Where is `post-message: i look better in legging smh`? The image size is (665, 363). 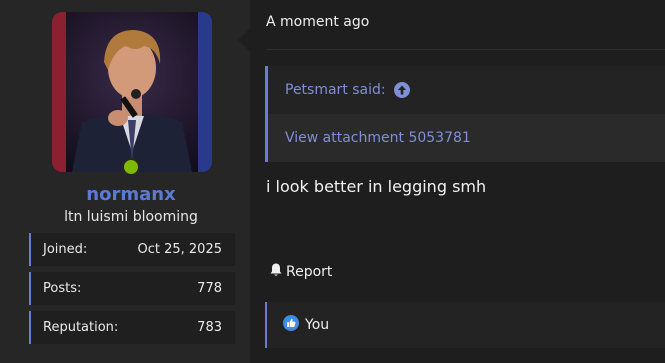
post-message: i look better in legging smh is located at coordinates (376, 186).